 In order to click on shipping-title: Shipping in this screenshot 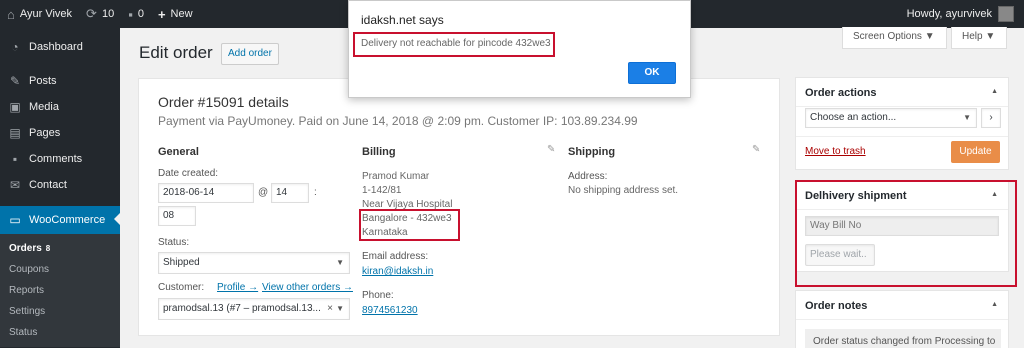, I will do `click(592, 152)`.